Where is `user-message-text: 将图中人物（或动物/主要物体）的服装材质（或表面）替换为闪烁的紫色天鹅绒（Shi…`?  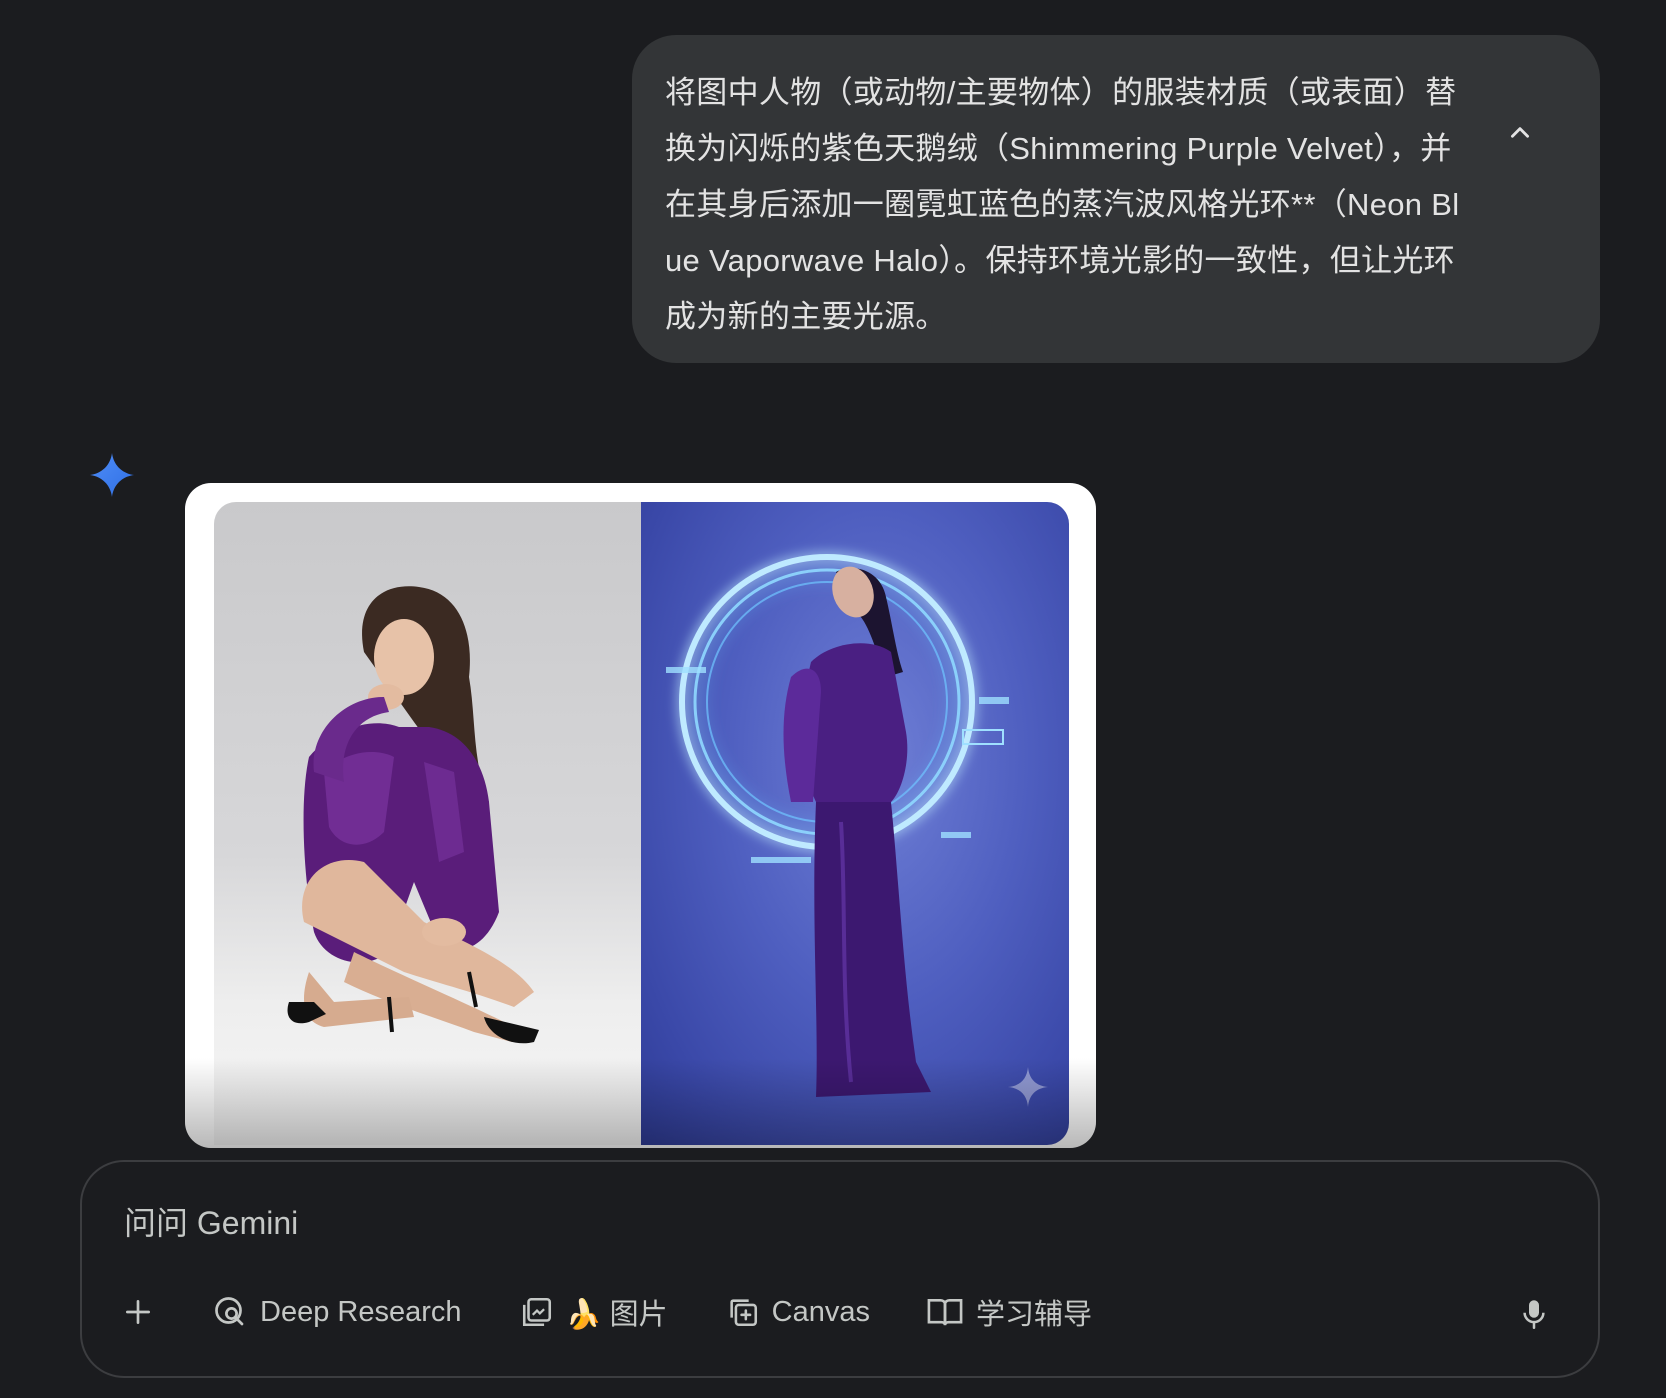
user-message-text: 将图中人物（或动物/主要物体）的服装材质（或表面）替换为闪烁的紫色天鹅绒（Shi… is located at coordinates (1062, 204).